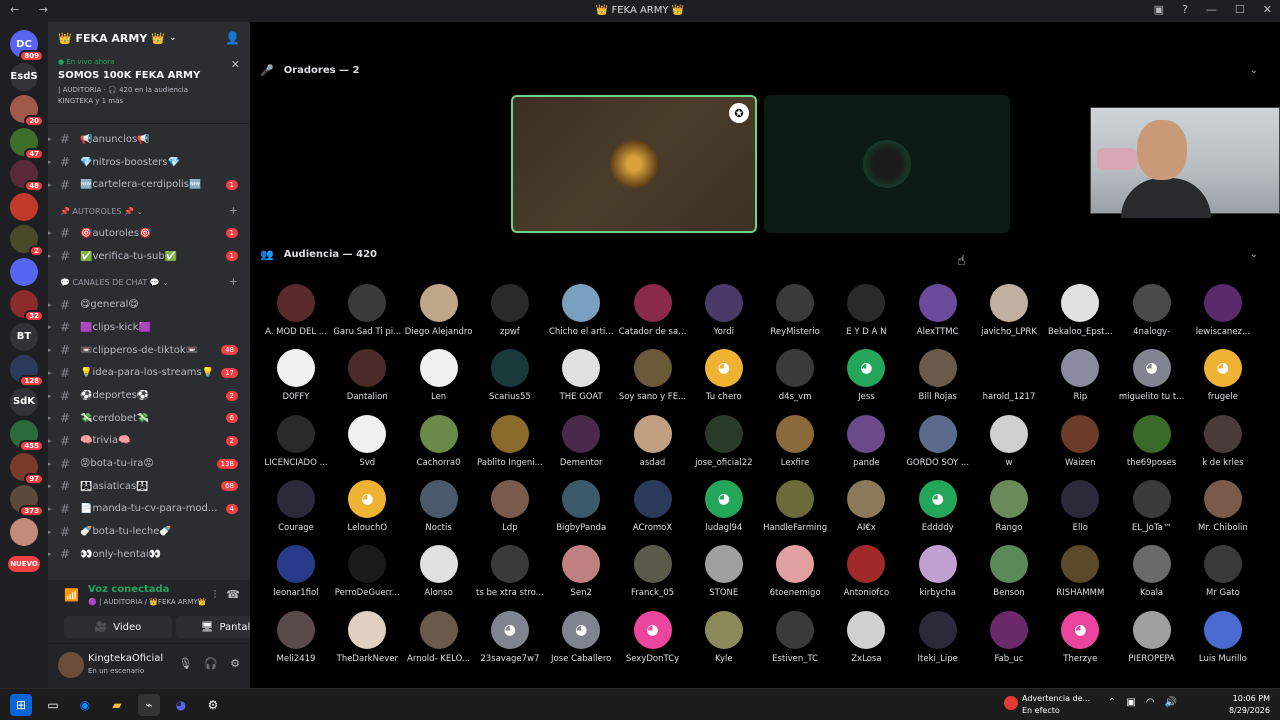  What do you see at coordinates (938, 310) in the screenshot?
I see `audience-member: AlexTTMC` at bounding box center [938, 310].